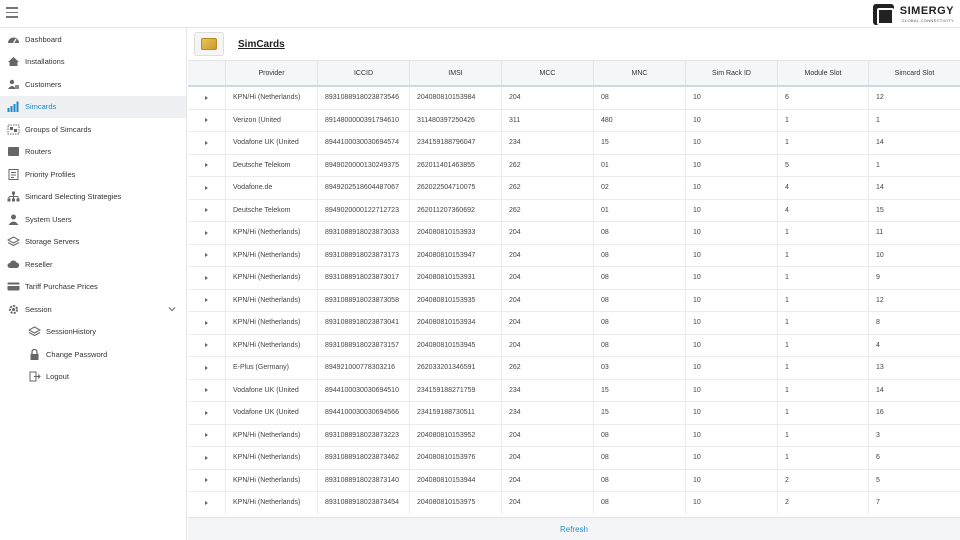 The width and height of the screenshot is (960, 540). Describe the element at coordinates (52, 242) in the screenshot. I see `sidebar-item-label: Storage Servers` at that location.